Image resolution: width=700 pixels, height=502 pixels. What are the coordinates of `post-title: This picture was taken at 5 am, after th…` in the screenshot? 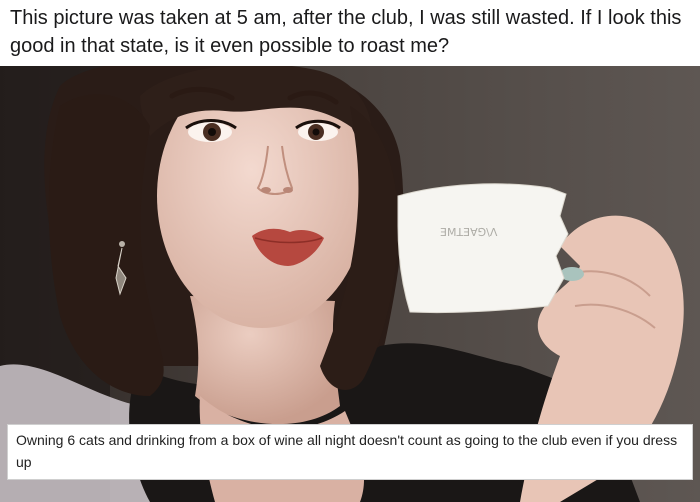 It's located at (346, 32).